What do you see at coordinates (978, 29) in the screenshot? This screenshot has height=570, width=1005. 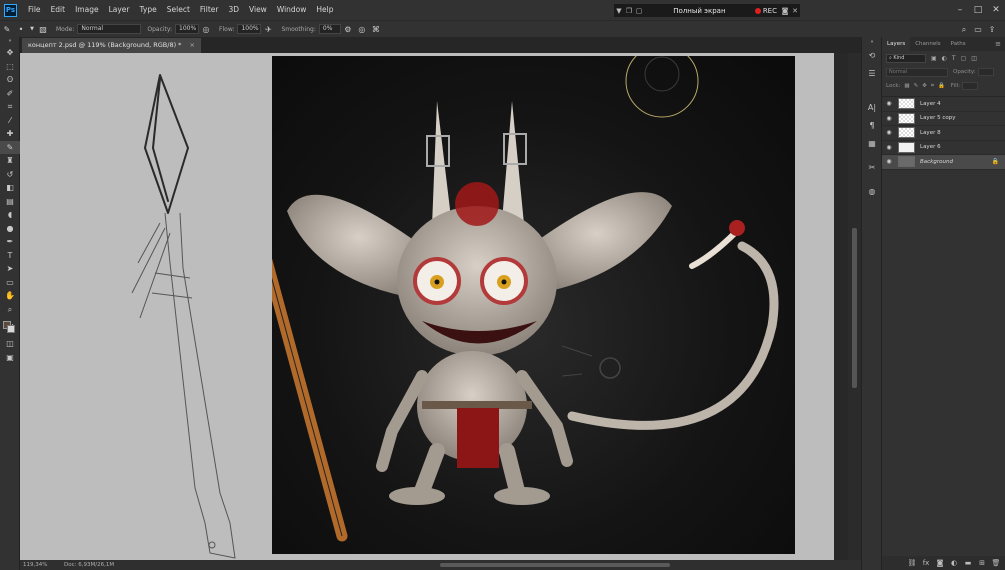 I see `workspace-icon: ▭` at bounding box center [978, 29].